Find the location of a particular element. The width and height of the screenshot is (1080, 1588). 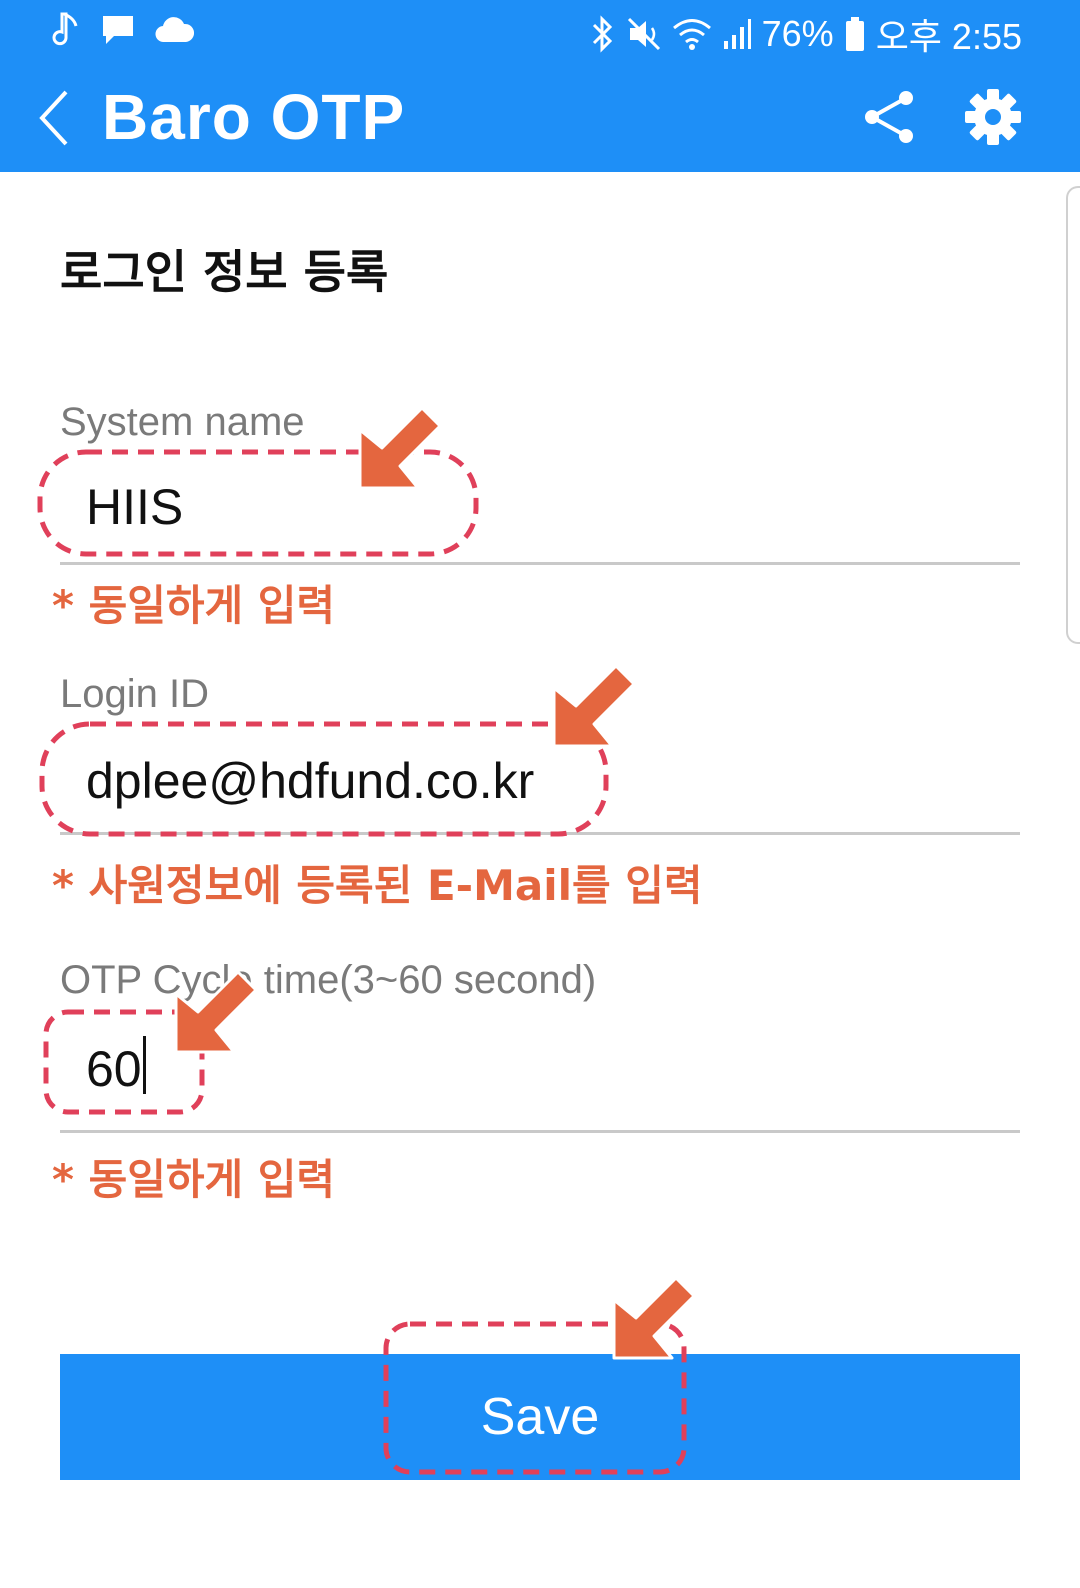

cycle-time-underline is located at coordinates (540, 1131).